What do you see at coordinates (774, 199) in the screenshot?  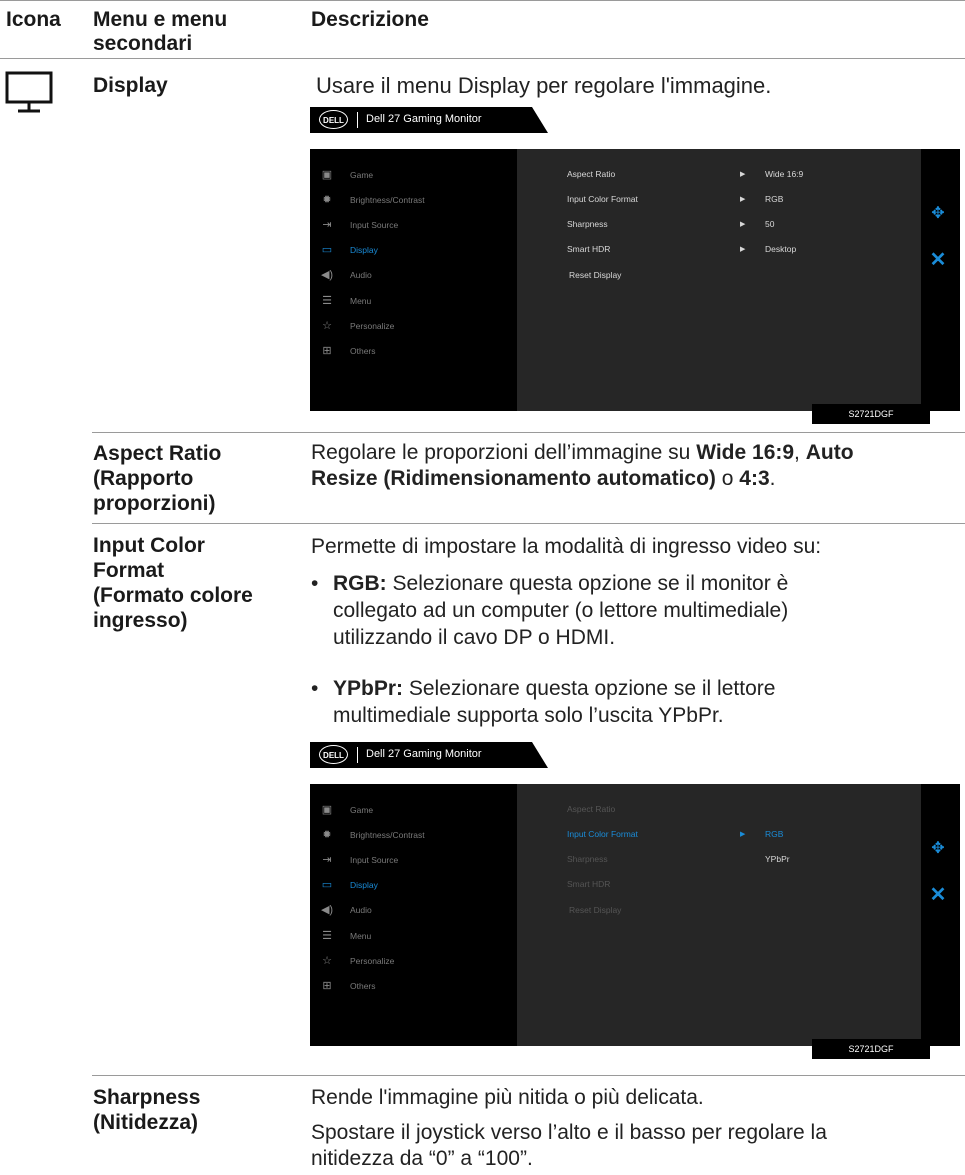 I see `osd-value-input-color-format: RGB` at bounding box center [774, 199].